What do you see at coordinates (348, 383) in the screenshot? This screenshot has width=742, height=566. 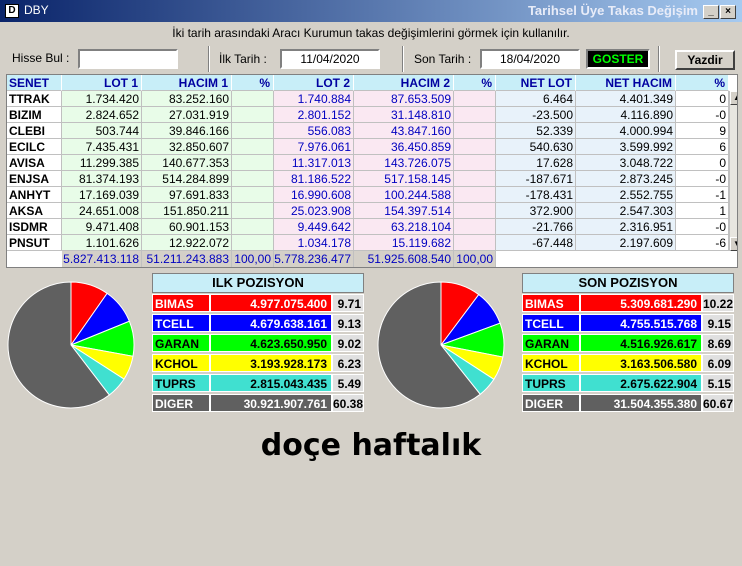 I see `position-pct: 5.49` at bounding box center [348, 383].